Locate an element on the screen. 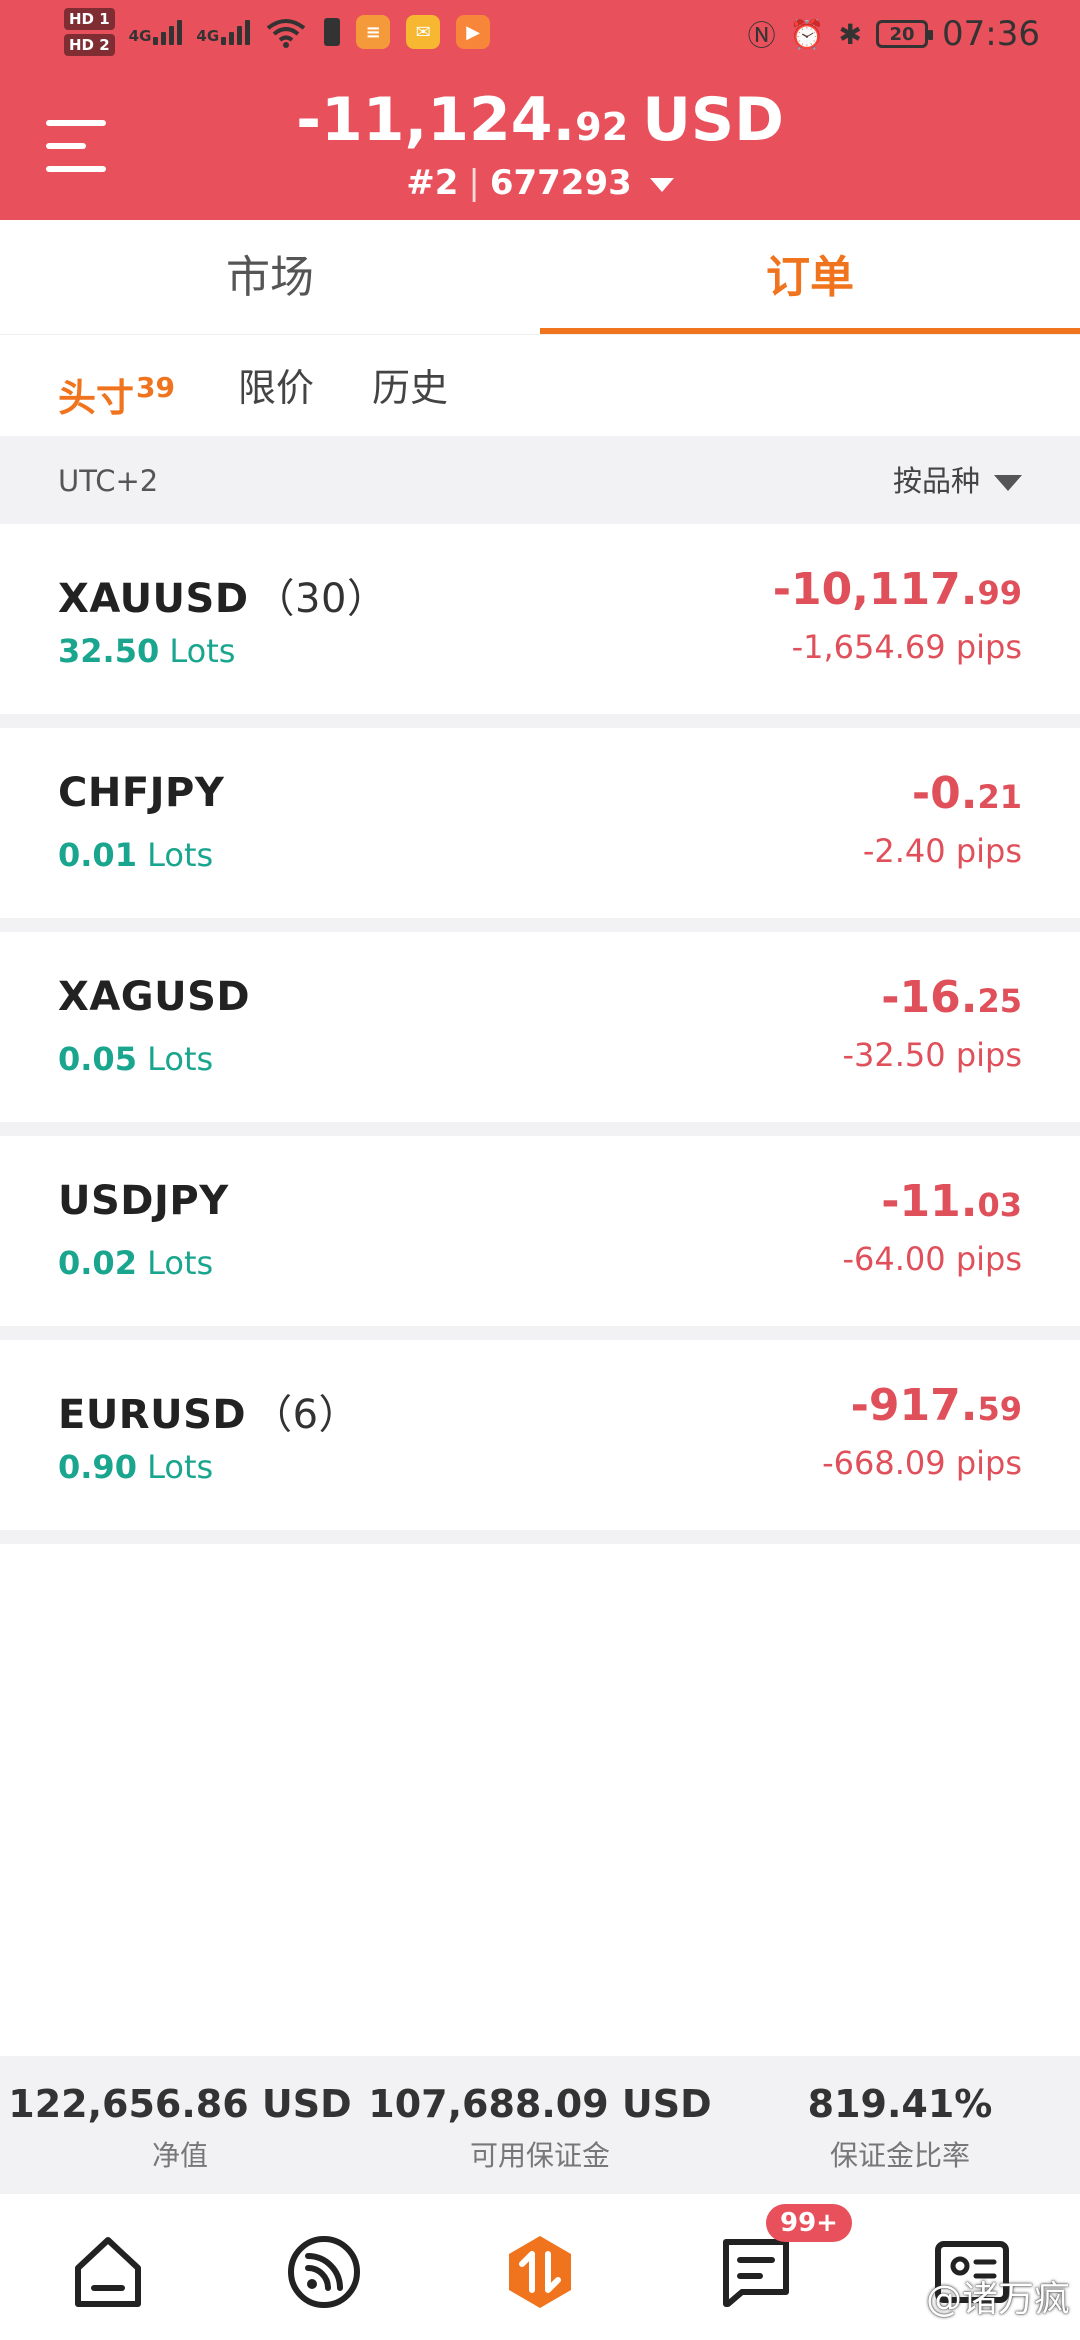 The height and width of the screenshot is (2340, 1080). position-pnl: -10,117.99 is located at coordinates (897, 589).